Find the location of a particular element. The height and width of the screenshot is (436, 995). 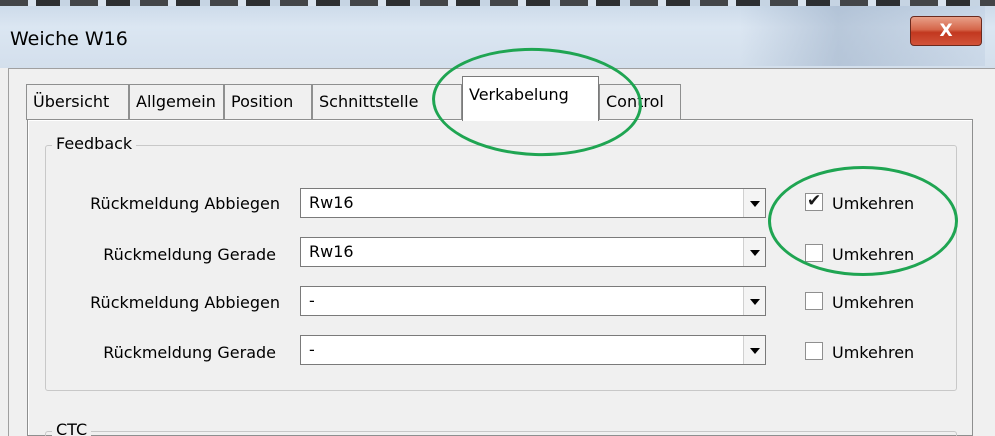

close-button: X is located at coordinates (946, 31).